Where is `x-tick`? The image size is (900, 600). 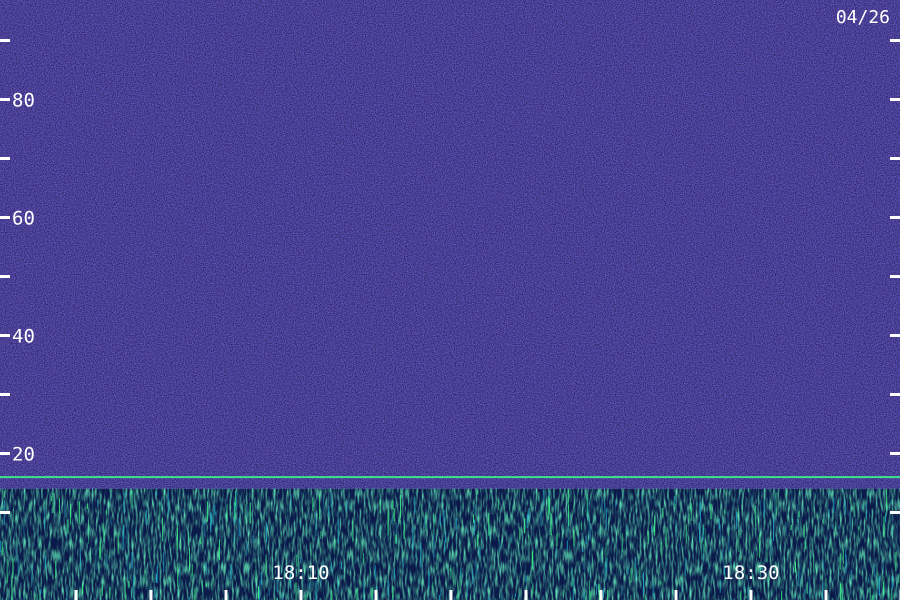
x-tick is located at coordinates (376, 595).